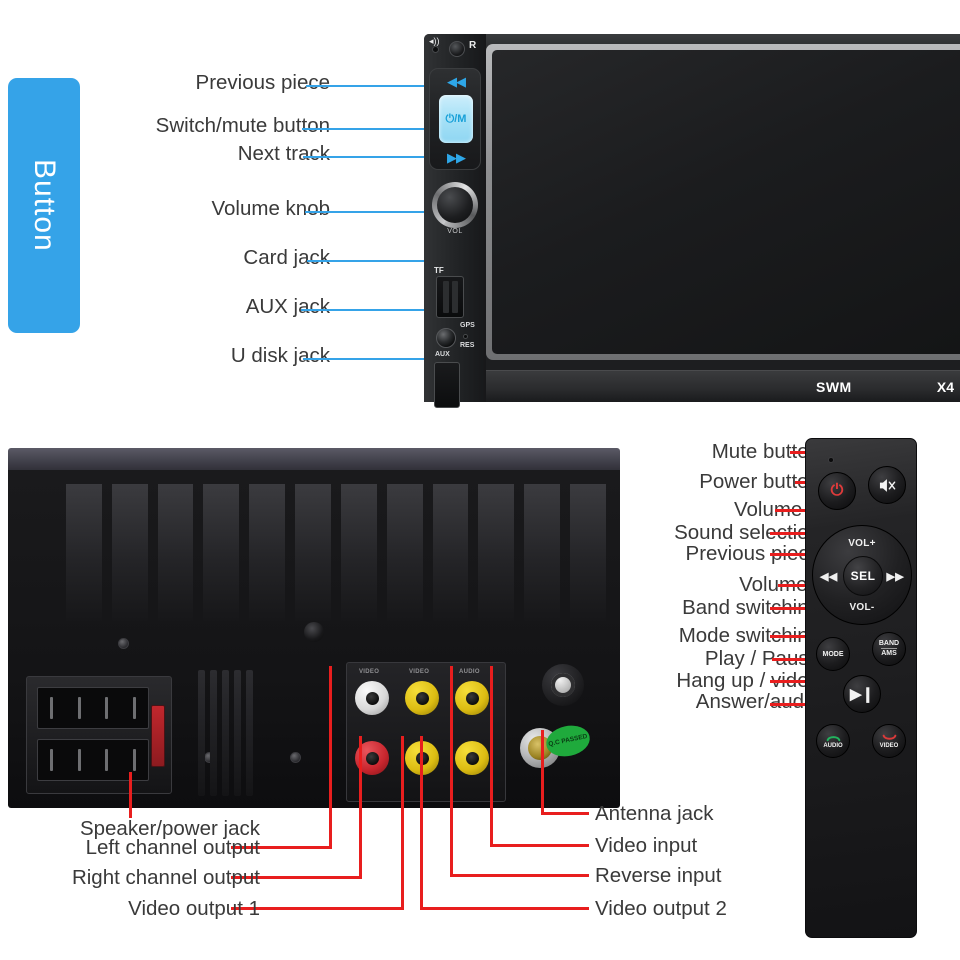  I want to click on reset-hole, so click(465, 336).